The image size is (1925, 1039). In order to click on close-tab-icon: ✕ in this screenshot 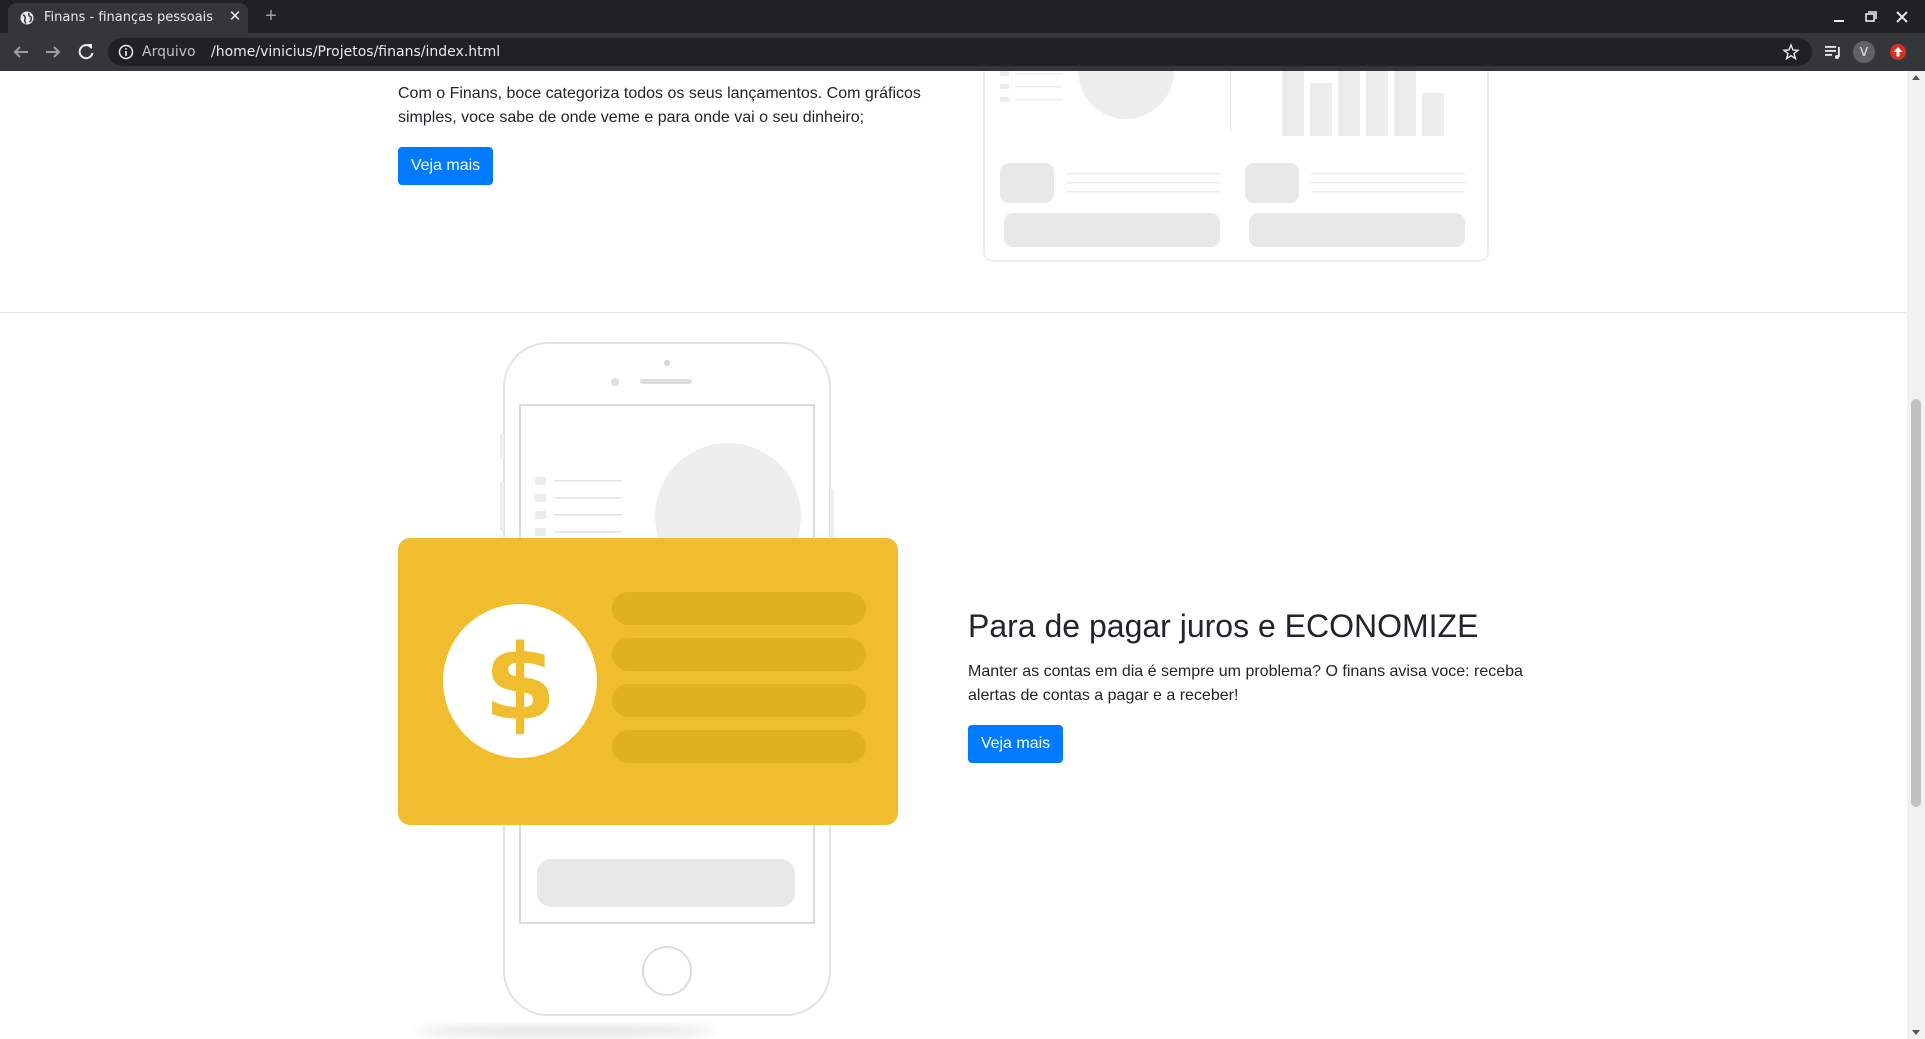, I will do `click(235, 17)`.